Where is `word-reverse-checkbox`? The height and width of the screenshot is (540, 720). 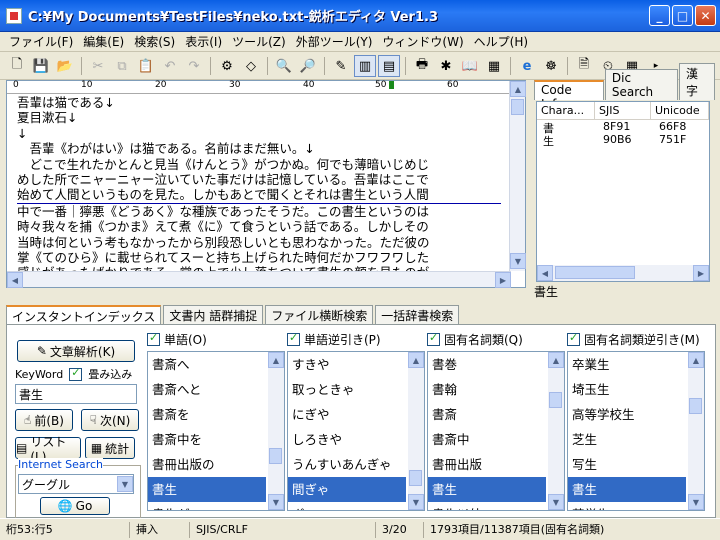 word-reverse-checkbox is located at coordinates (293, 338).